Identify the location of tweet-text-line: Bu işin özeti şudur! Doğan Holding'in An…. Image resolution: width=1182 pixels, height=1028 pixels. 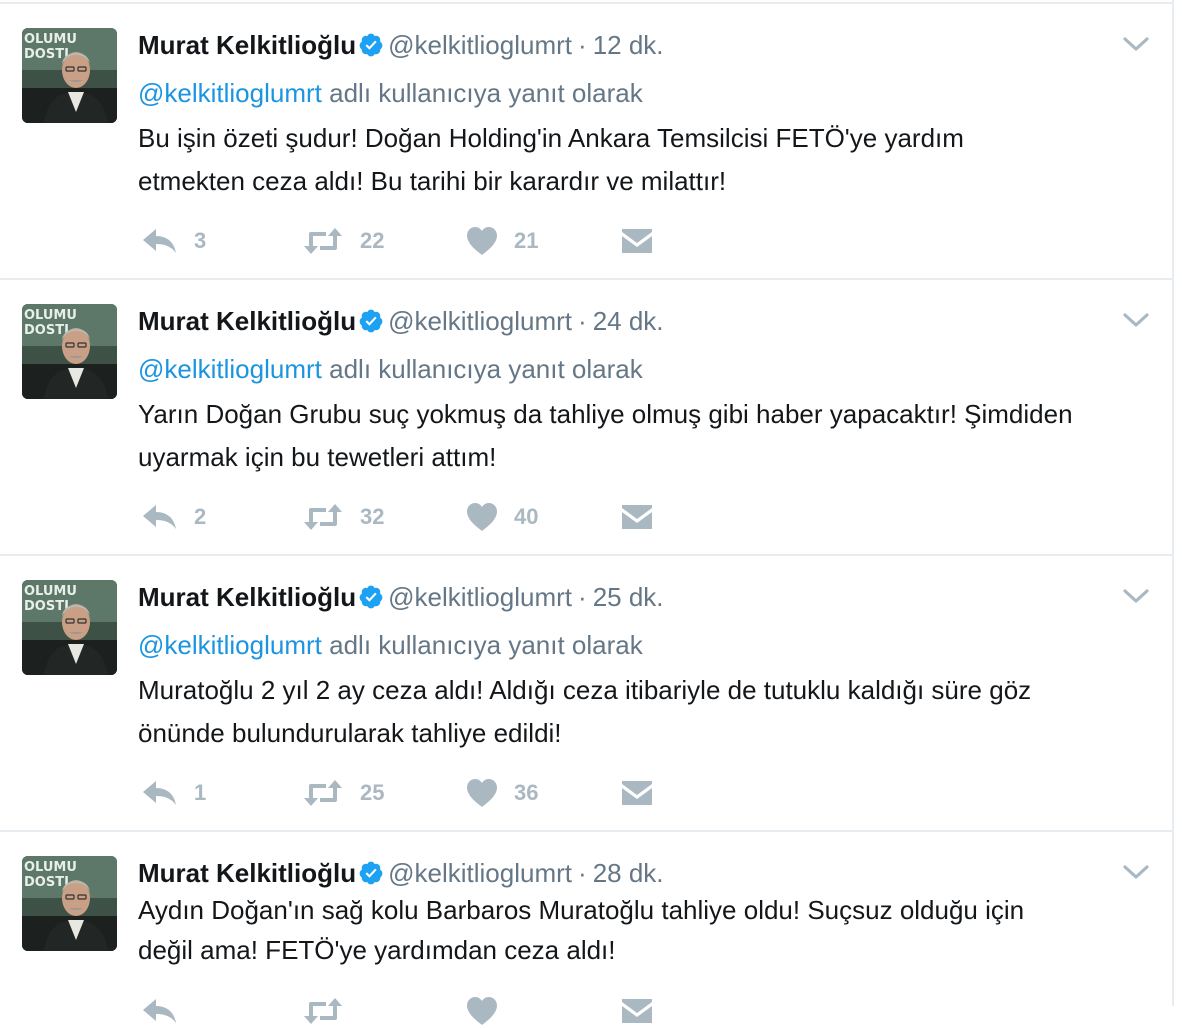
(551, 138).